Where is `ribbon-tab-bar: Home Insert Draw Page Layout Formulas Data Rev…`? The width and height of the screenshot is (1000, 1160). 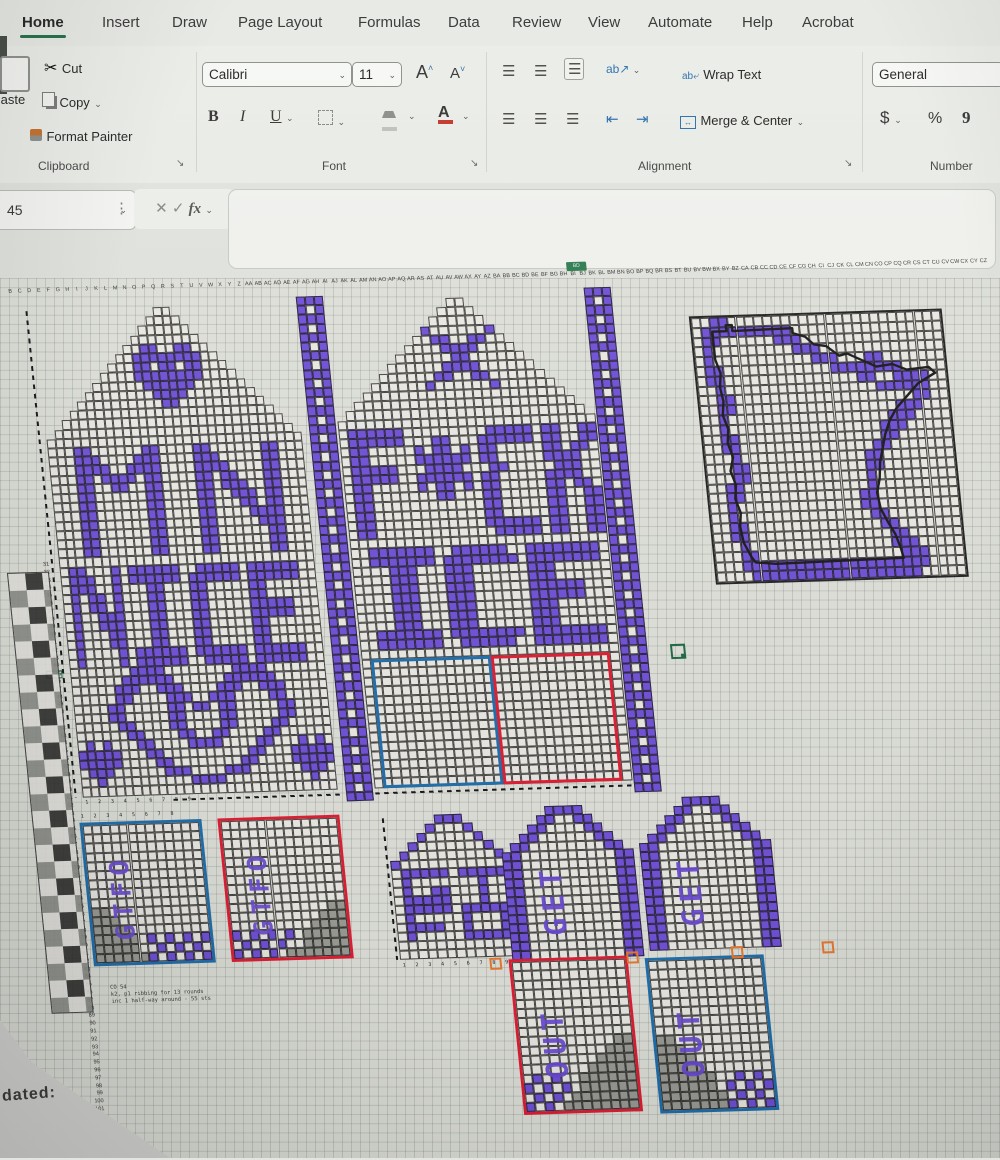
ribbon-tab-bar: Home Insert Draw Page Layout Formulas Data Rev… is located at coordinates (500, 23).